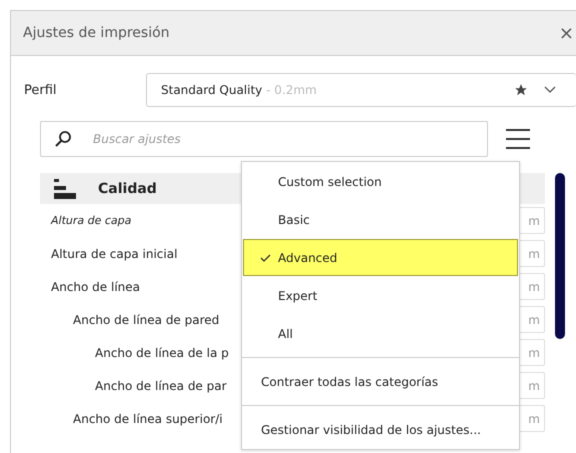 The image size is (576, 453). What do you see at coordinates (521, 90) in the screenshot?
I see `star-icon` at bounding box center [521, 90].